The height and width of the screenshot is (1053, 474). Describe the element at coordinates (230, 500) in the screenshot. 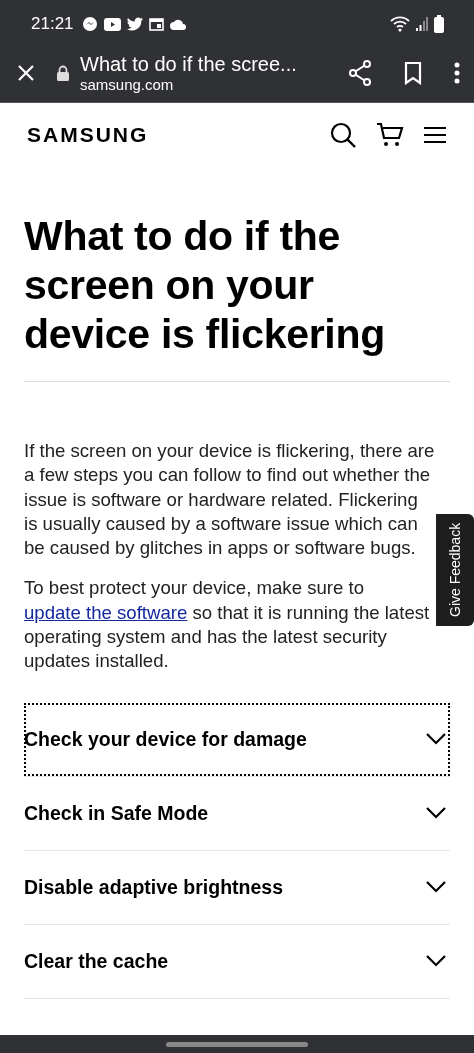

I see `body-paragraph: If the screen on your device is flickering, there are a few steps you can follow to find out whether the issue is software or hardware related. Flickering is usually caused by a software issue which can be caused by glitches in apps or software bugs.` at that location.